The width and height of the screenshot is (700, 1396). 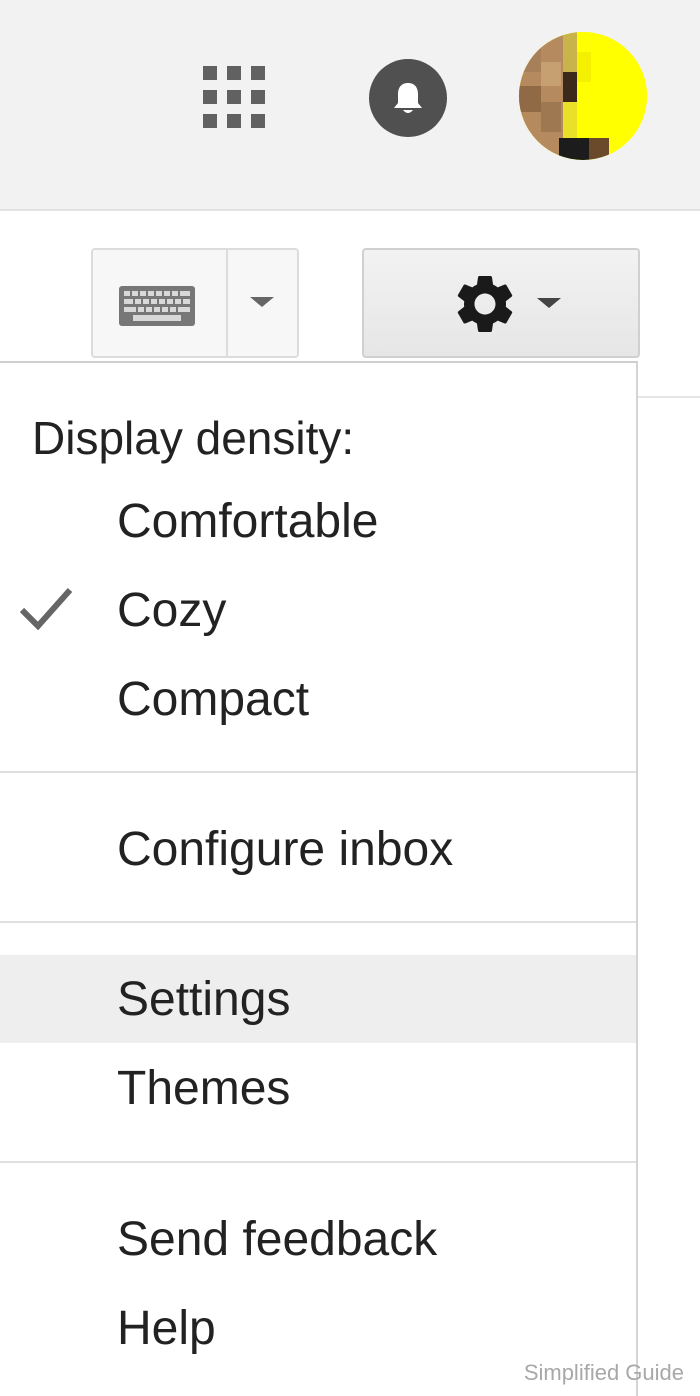 What do you see at coordinates (46, 609) in the screenshot?
I see `checkmark-icon` at bounding box center [46, 609].